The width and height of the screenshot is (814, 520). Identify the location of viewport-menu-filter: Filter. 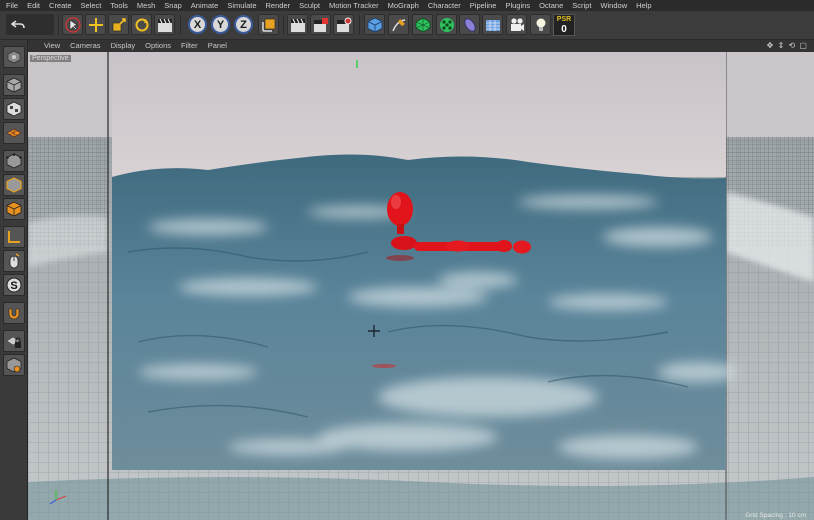
(189, 46).